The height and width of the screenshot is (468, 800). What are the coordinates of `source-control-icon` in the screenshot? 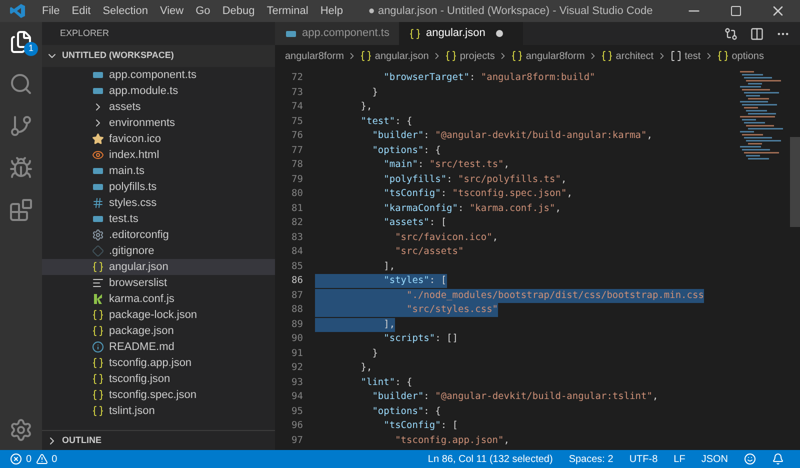 It's located at (21, 126).